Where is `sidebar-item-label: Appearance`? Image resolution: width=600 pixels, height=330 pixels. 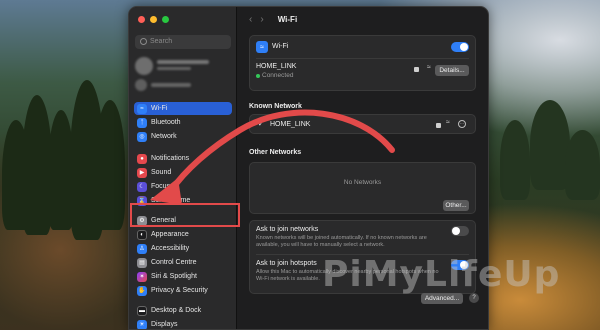
sidebar-item-label: Appearance is located at coordinates (170, 234).